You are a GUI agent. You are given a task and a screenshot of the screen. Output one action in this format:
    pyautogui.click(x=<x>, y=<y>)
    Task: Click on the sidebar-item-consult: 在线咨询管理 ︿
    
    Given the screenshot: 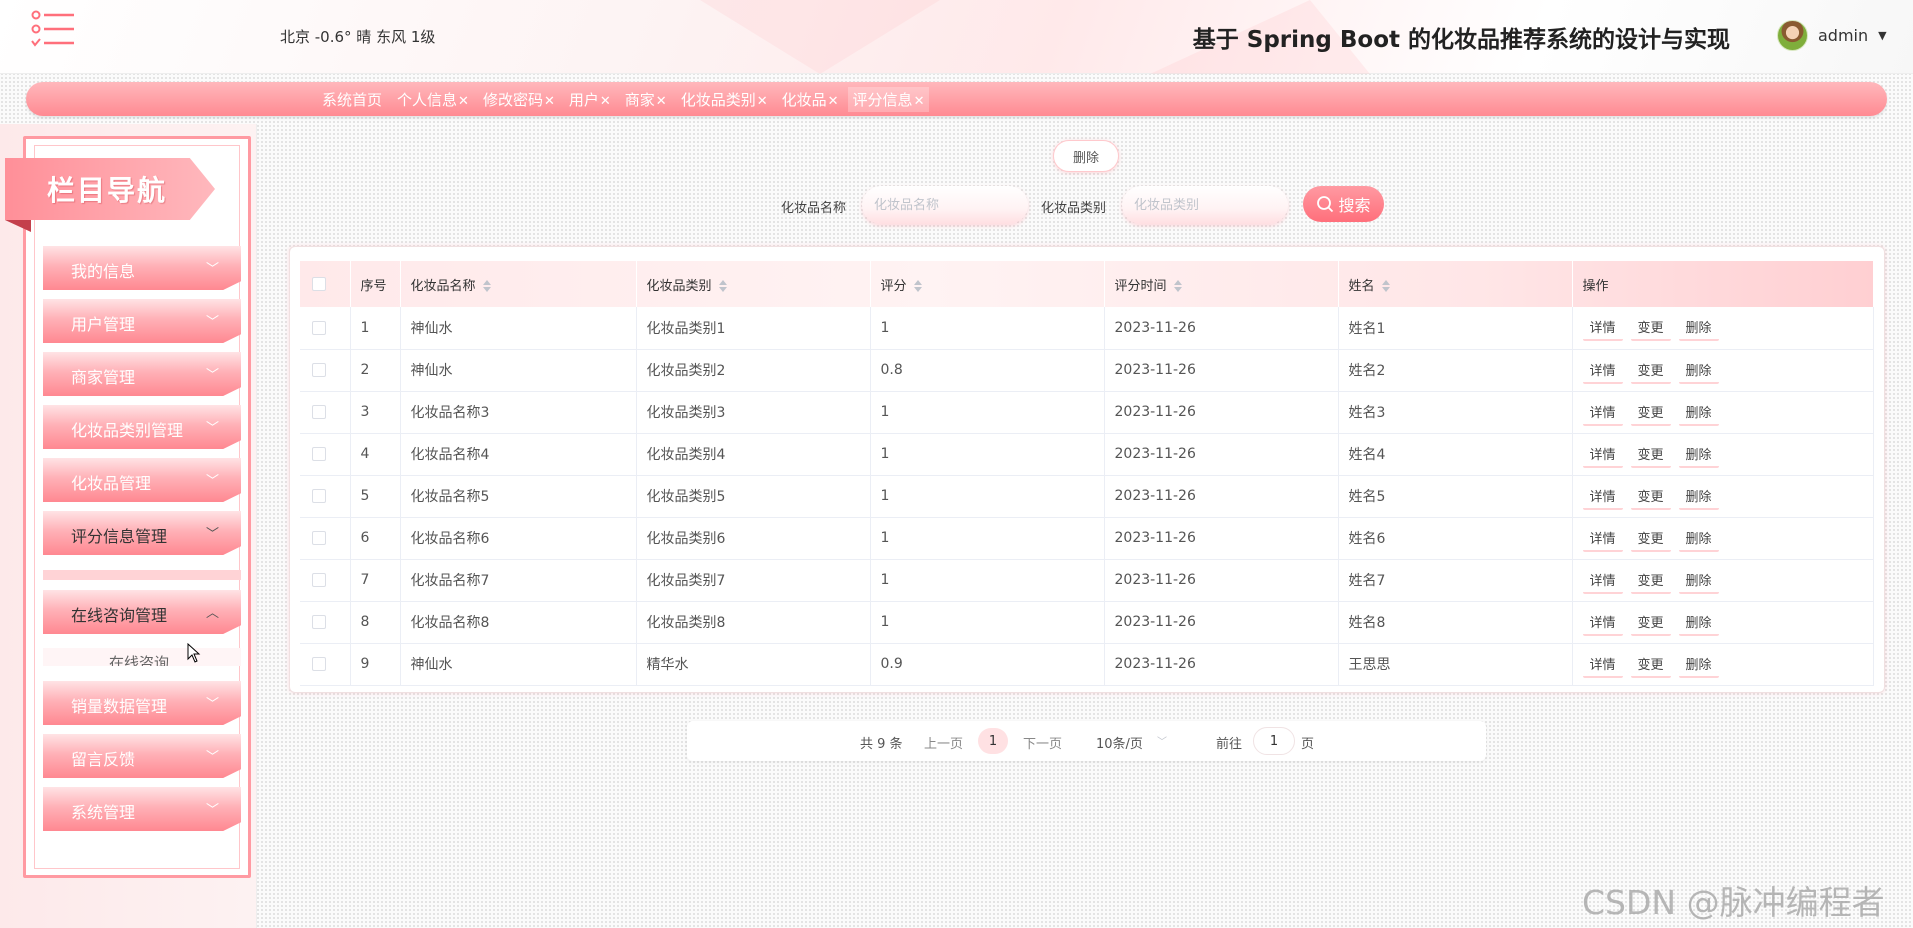 What is the action you would take?
    pyautogui.click(x=142, y=612)
    